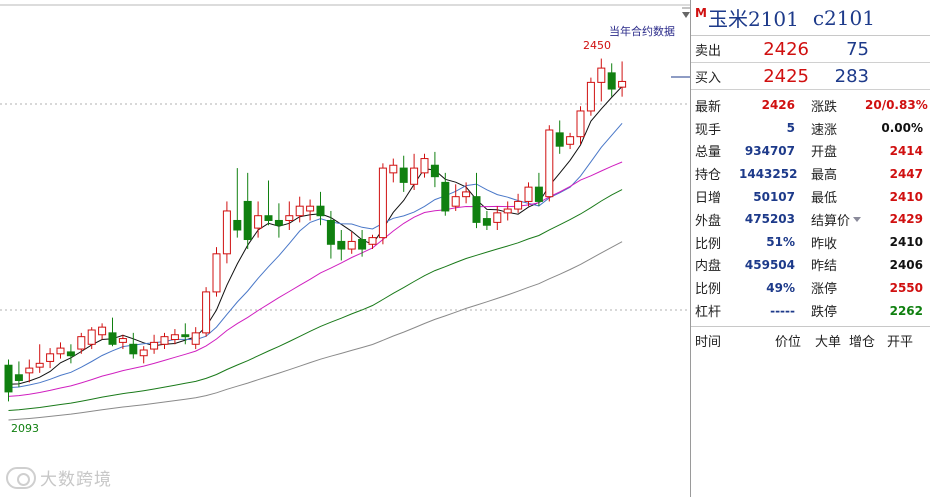 This screenshot has height=497, width=930. I want to click on buy-row: 买入 2425 283, so click(810, 76).